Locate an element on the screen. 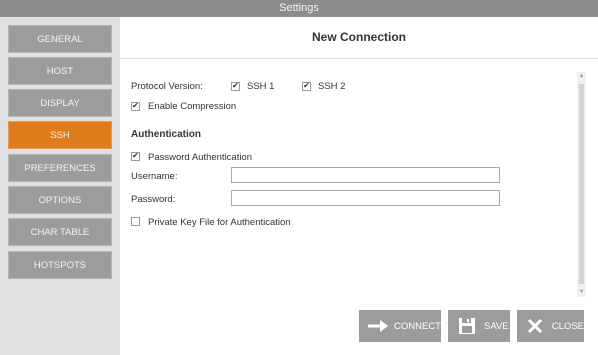 The image size is (598, 355). sidebar-item-label: HOTSPOTS is located at coordinates (60, 265).